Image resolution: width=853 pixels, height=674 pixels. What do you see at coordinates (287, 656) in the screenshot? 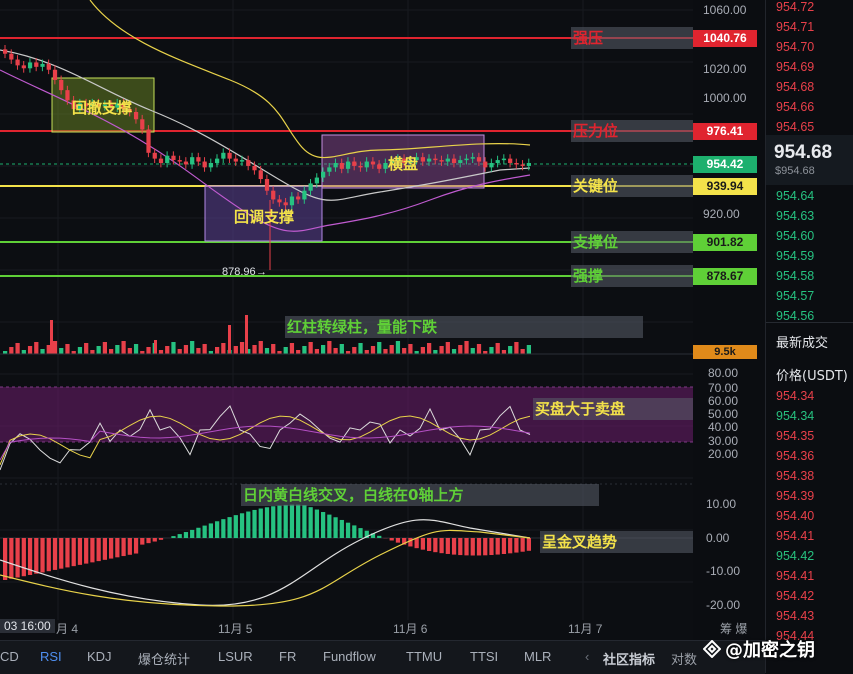
I see `tab-fr: FR` at bounding box center [287, 656].